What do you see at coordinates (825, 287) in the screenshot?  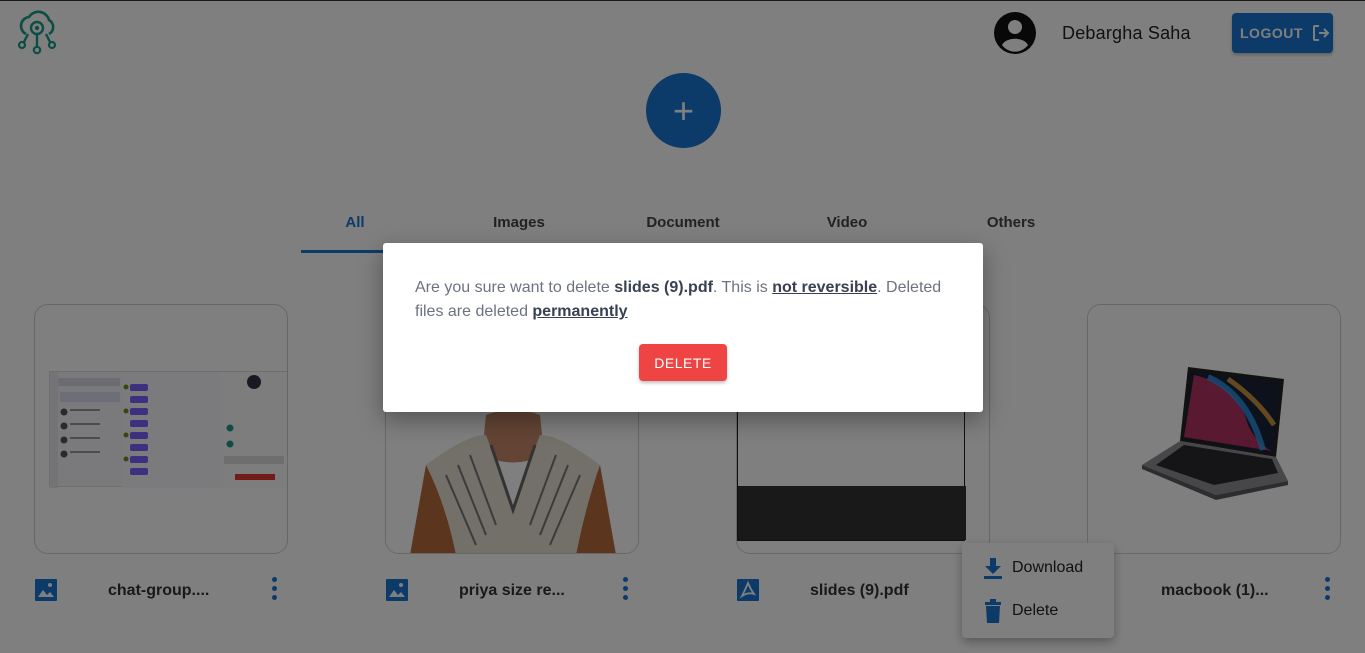 I see `dialog-not-reversible: not reversible` at bounding box center [825, 287].